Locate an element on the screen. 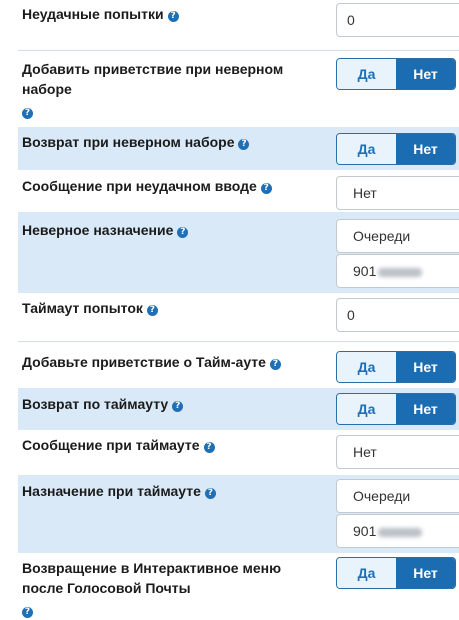 Image resolution: width=459 pixels, height=620 pixels. add-greeting-timeout-label: Добавьте приветствие о Тайм-ауте? is located at coordinates (151, 362).